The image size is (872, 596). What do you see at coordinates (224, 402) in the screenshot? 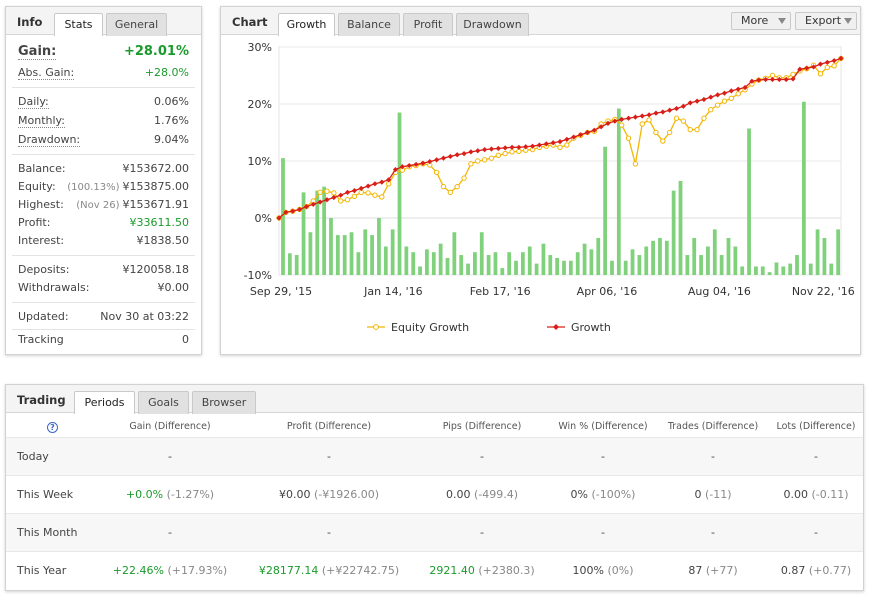
I see `tab-browser: Browser` at bounding box center [224, 402].